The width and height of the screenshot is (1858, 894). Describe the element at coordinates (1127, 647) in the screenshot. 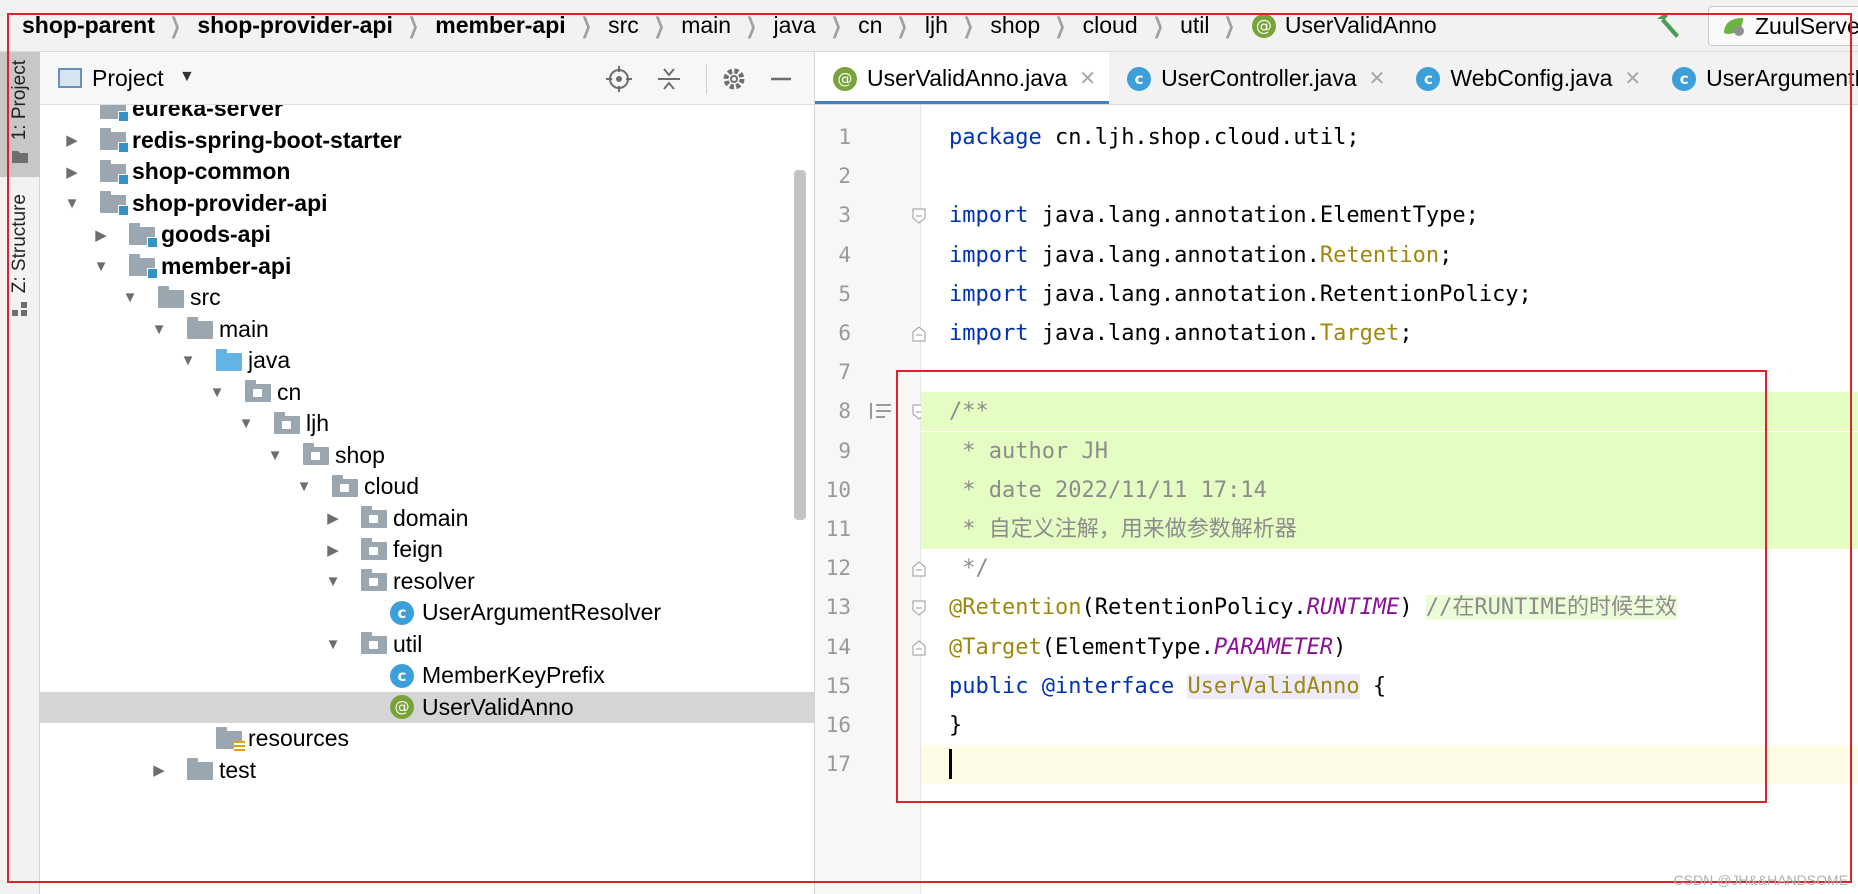

I see `code-token: (ElementType.` at that location.